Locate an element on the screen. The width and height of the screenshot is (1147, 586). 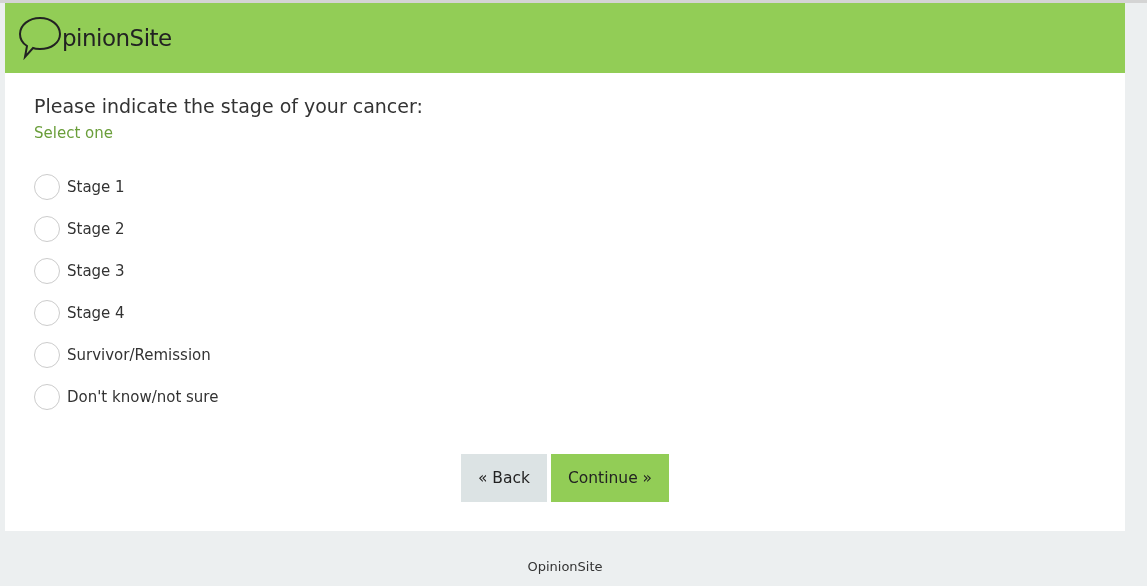
speech-bubble-icon is located at coordinates (40, 38).